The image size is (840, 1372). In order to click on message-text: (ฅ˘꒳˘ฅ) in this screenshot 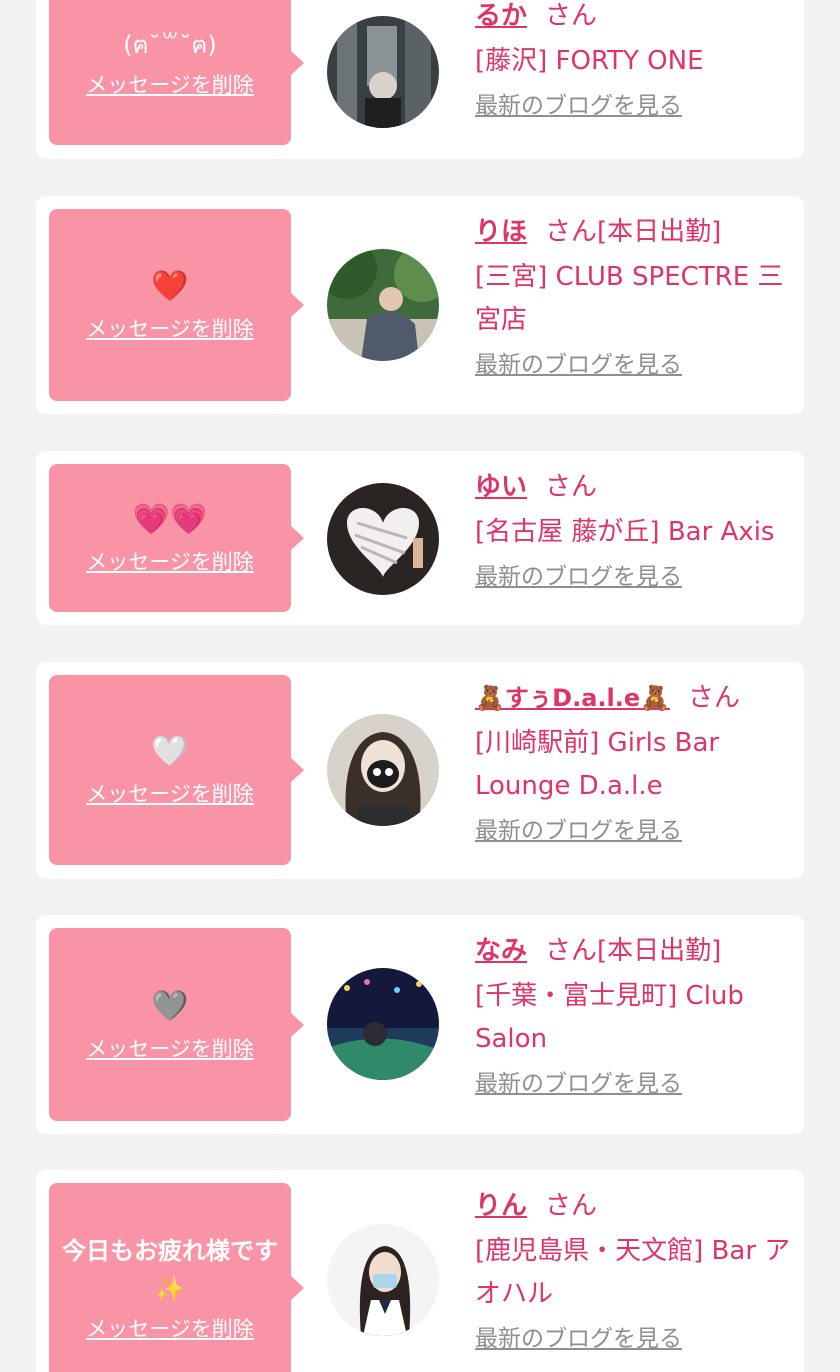, I will do `click(170, 44)`.